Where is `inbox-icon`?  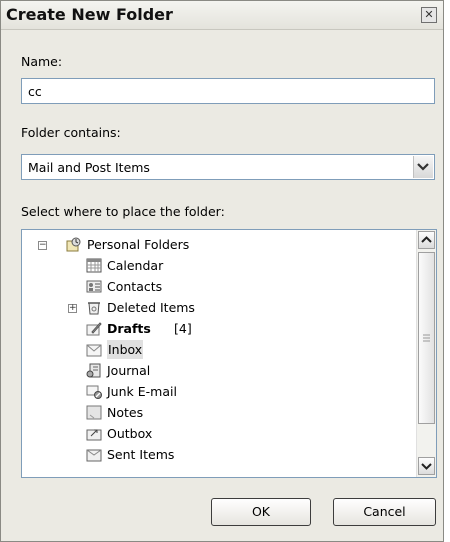
inbox-icon is located at coordinates (94, 350).